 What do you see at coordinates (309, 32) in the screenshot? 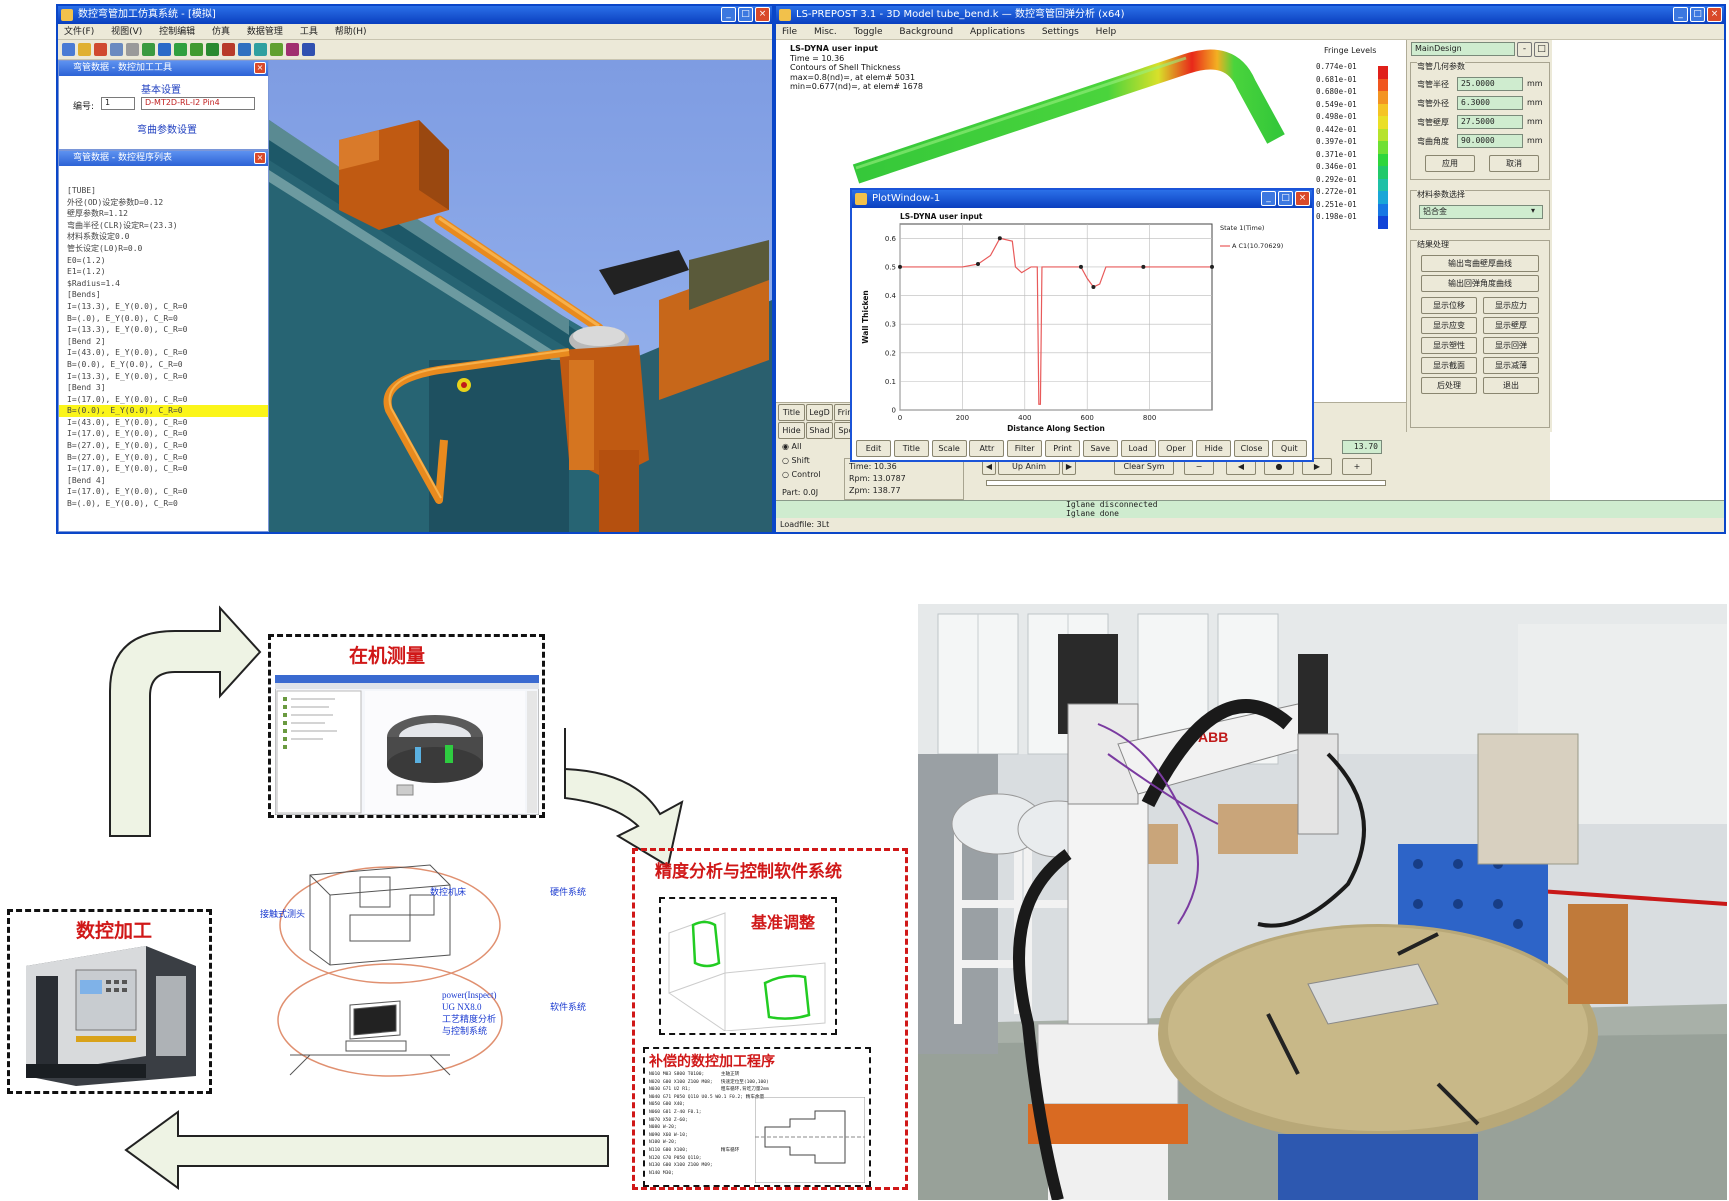
I see `menu-item: 工具` at bounding box center [309, 32].